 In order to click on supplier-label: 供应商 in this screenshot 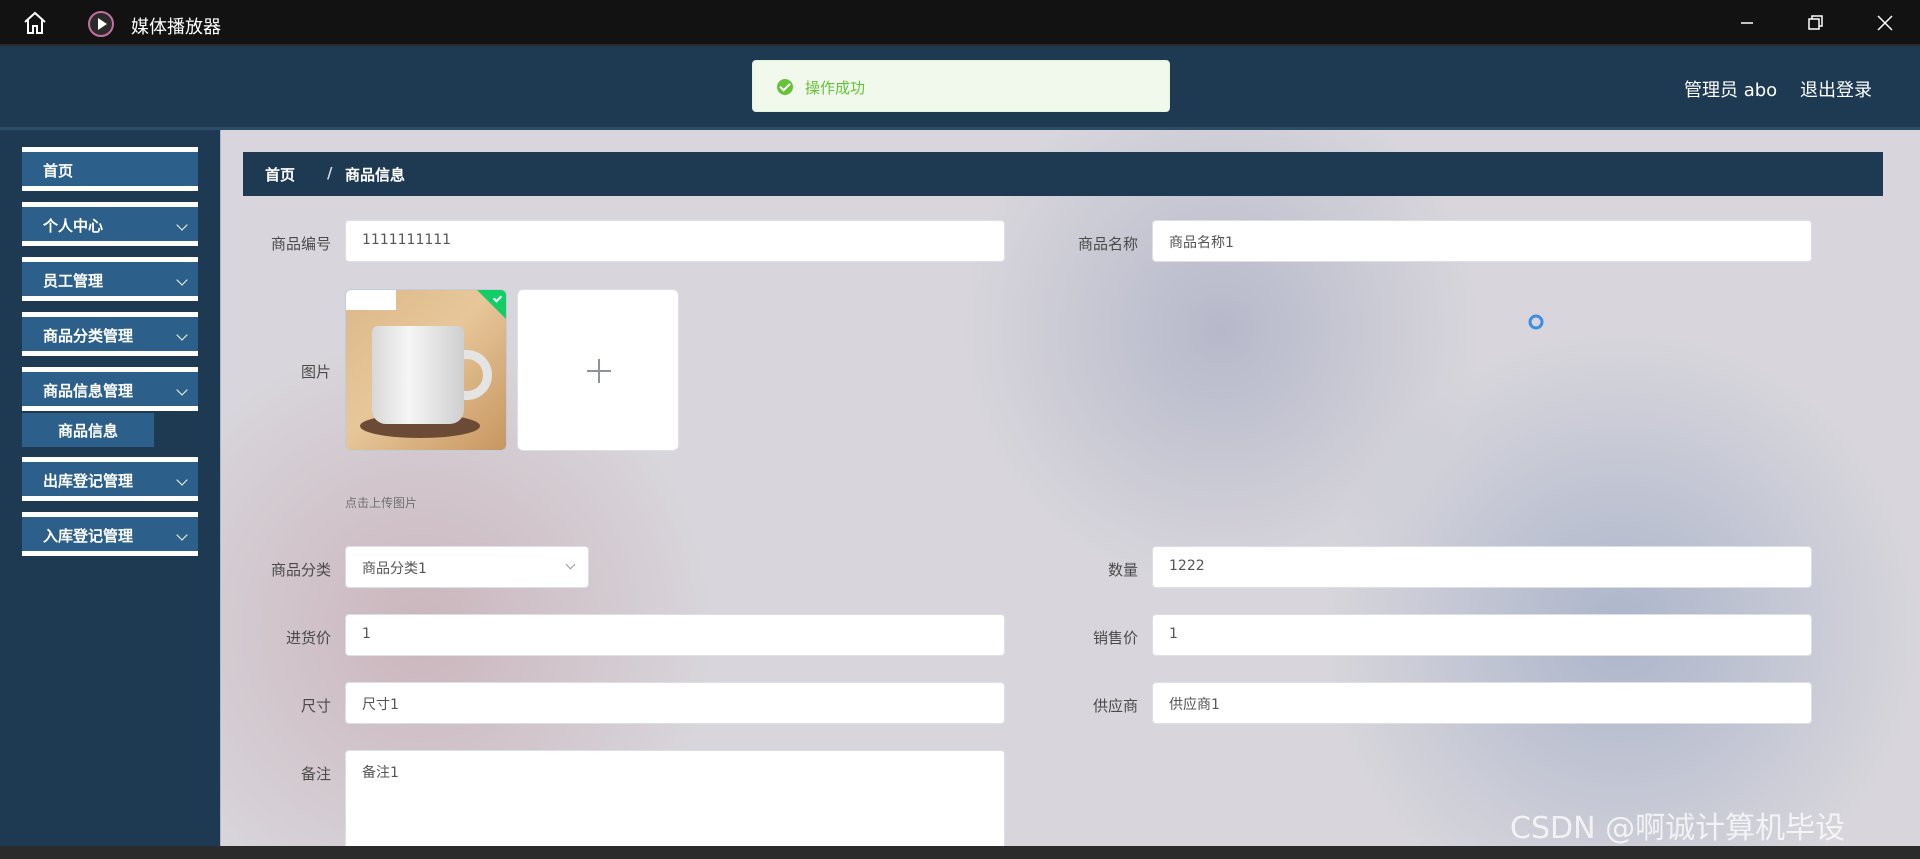, I will do `click(1115, 706)`.